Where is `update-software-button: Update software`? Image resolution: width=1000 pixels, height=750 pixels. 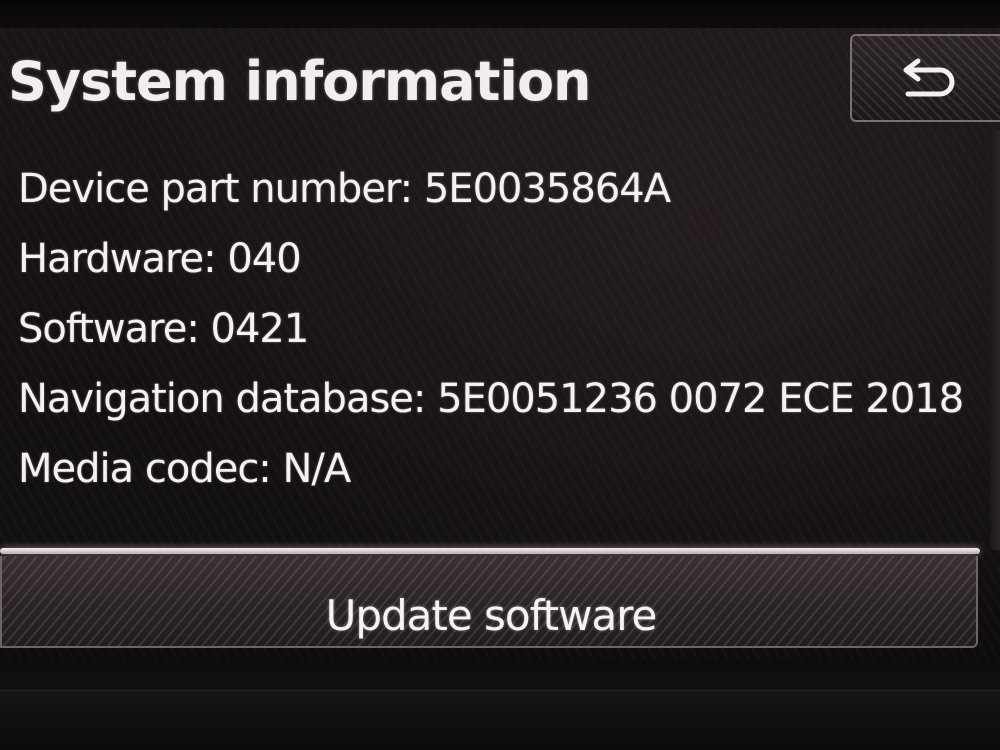 update-software-button: Update software is located at coordinates (489, 602).